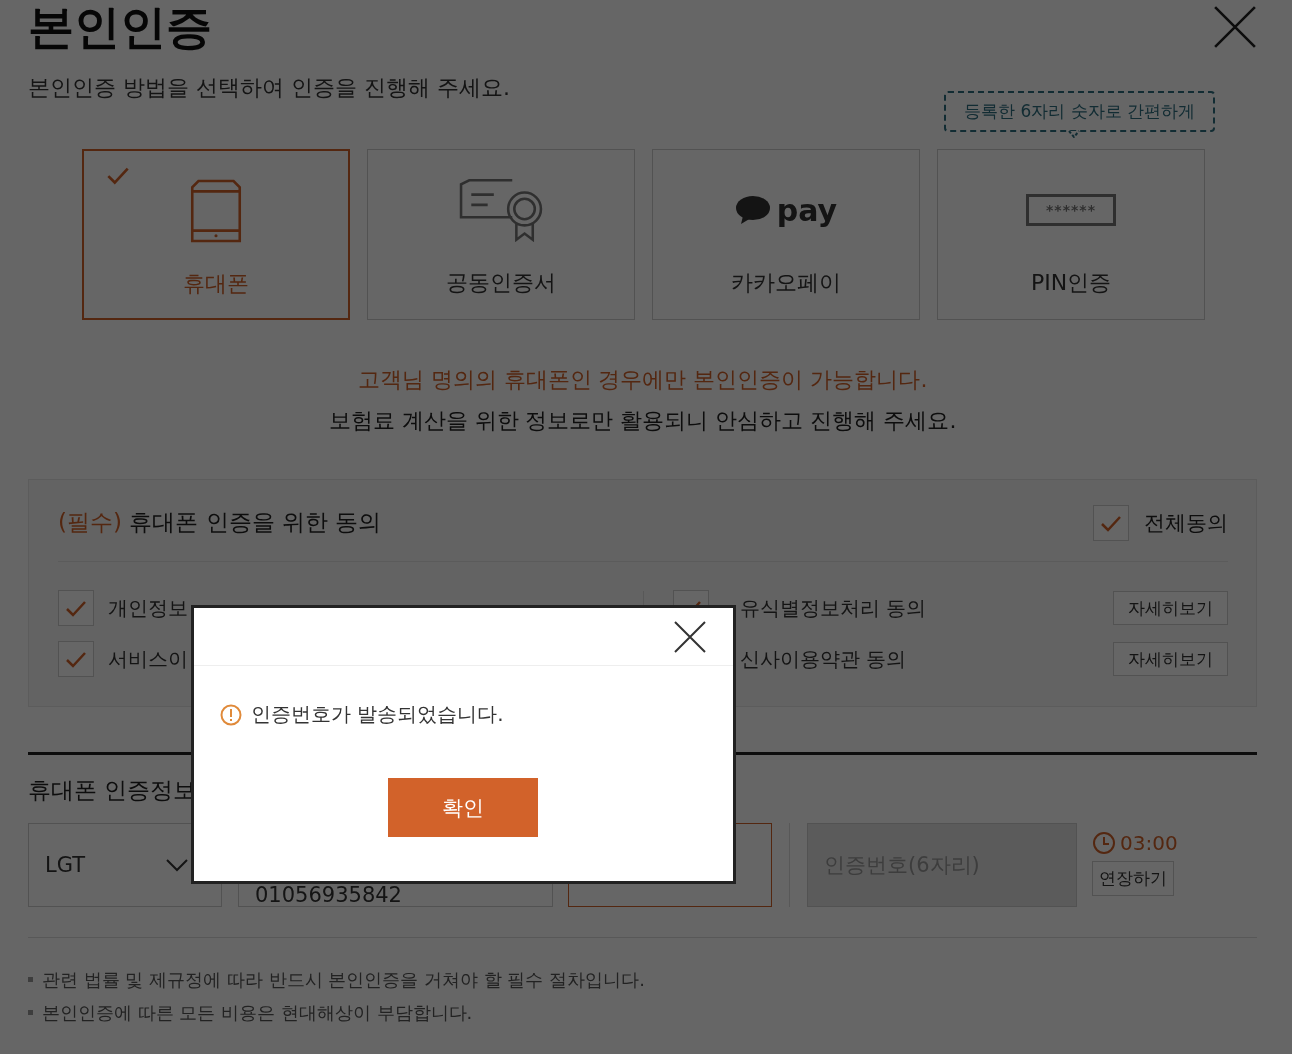 This screenshot has width=1292, height=1054. Describe the element at coordinates (328, 895) in the screenshot. I see `field-value: 01056935842` at that location.